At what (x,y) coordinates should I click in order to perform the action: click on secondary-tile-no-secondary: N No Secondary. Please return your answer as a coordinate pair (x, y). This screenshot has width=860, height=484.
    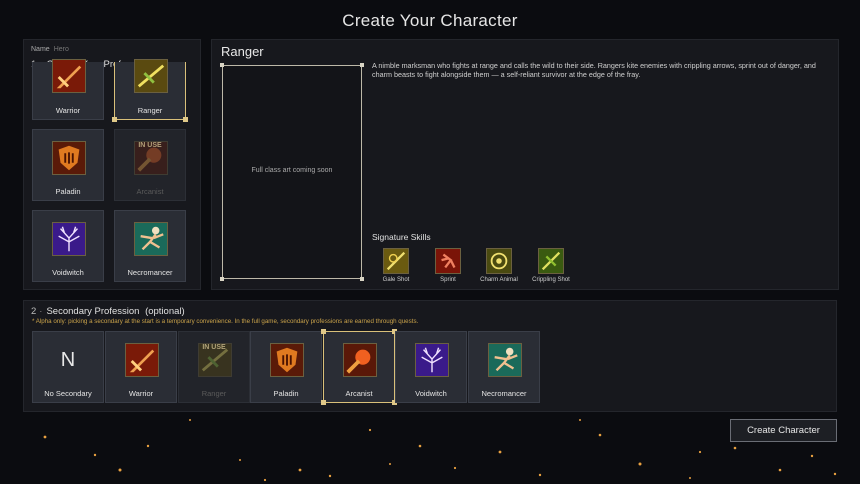
    Looking at the image, I should click on (68, 367).